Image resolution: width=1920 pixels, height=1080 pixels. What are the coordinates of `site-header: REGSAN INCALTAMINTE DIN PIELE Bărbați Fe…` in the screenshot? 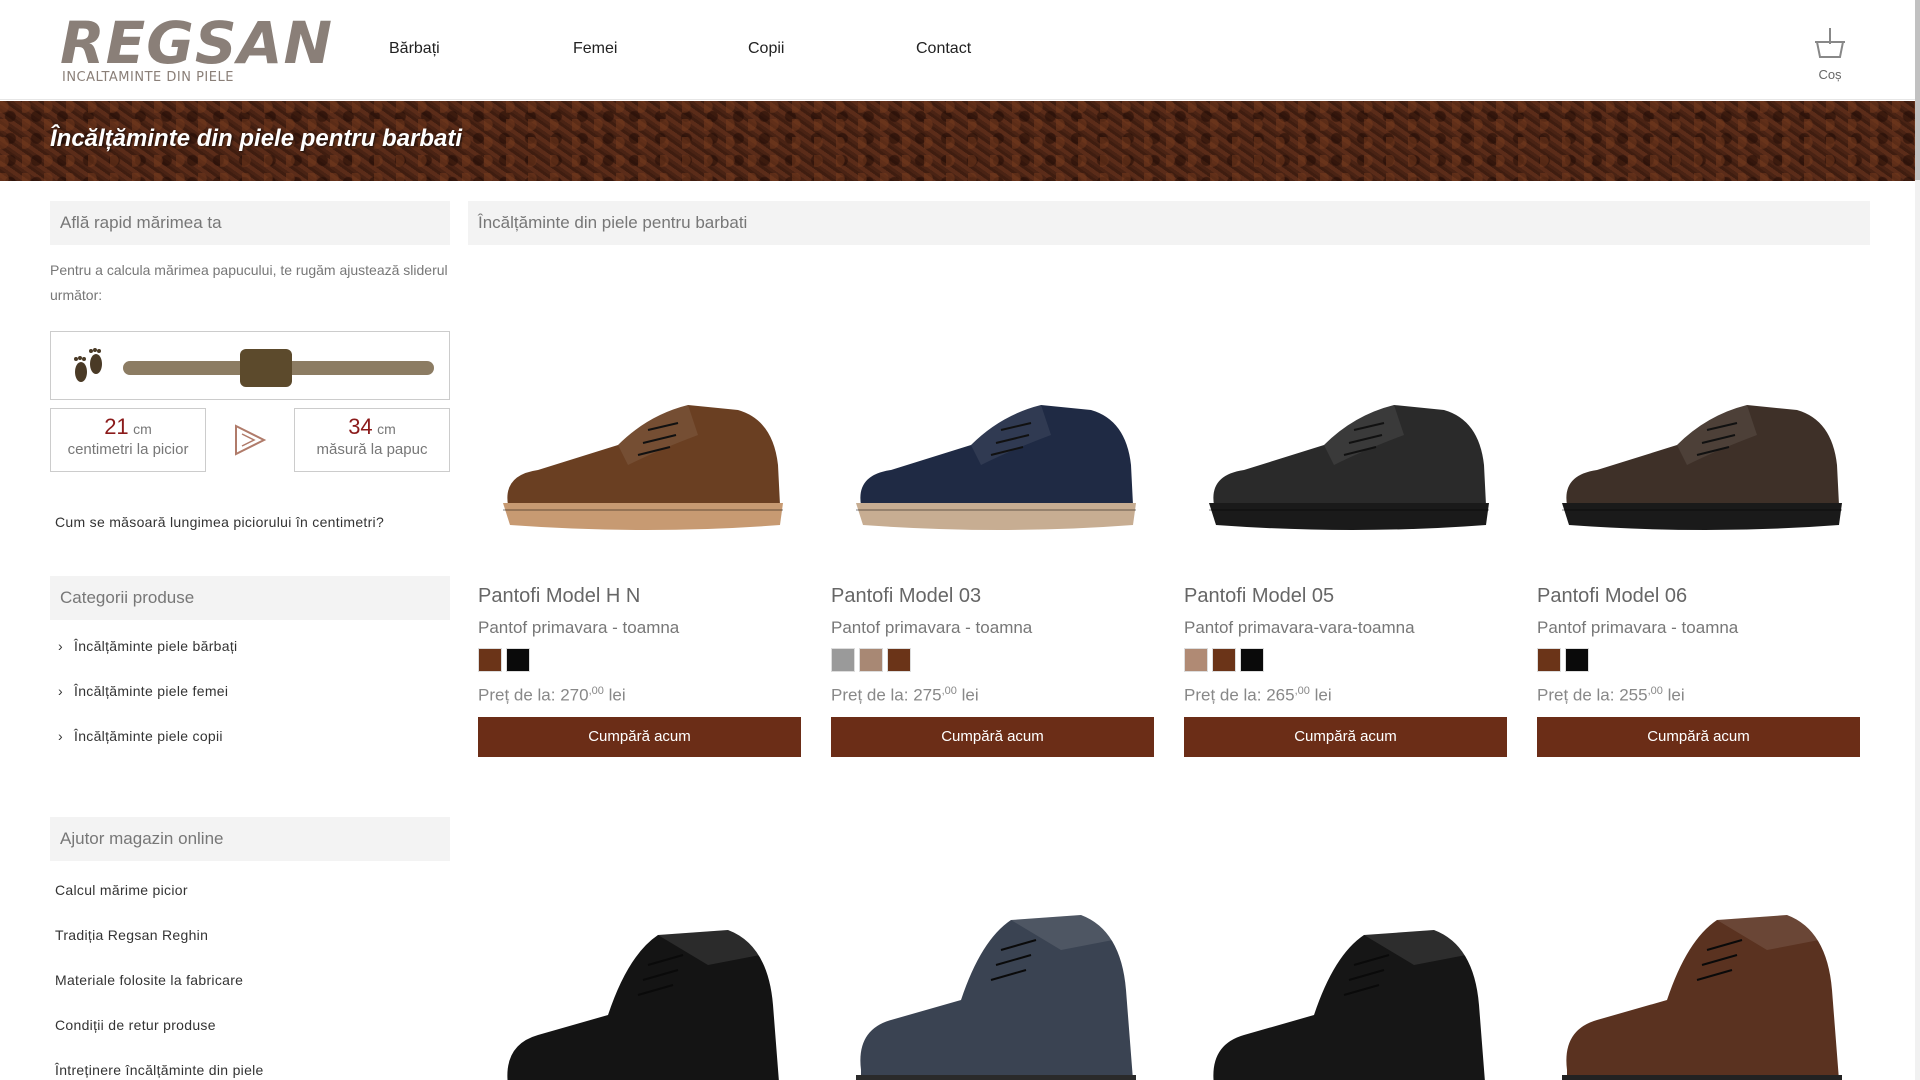 It's located at (957, 50).